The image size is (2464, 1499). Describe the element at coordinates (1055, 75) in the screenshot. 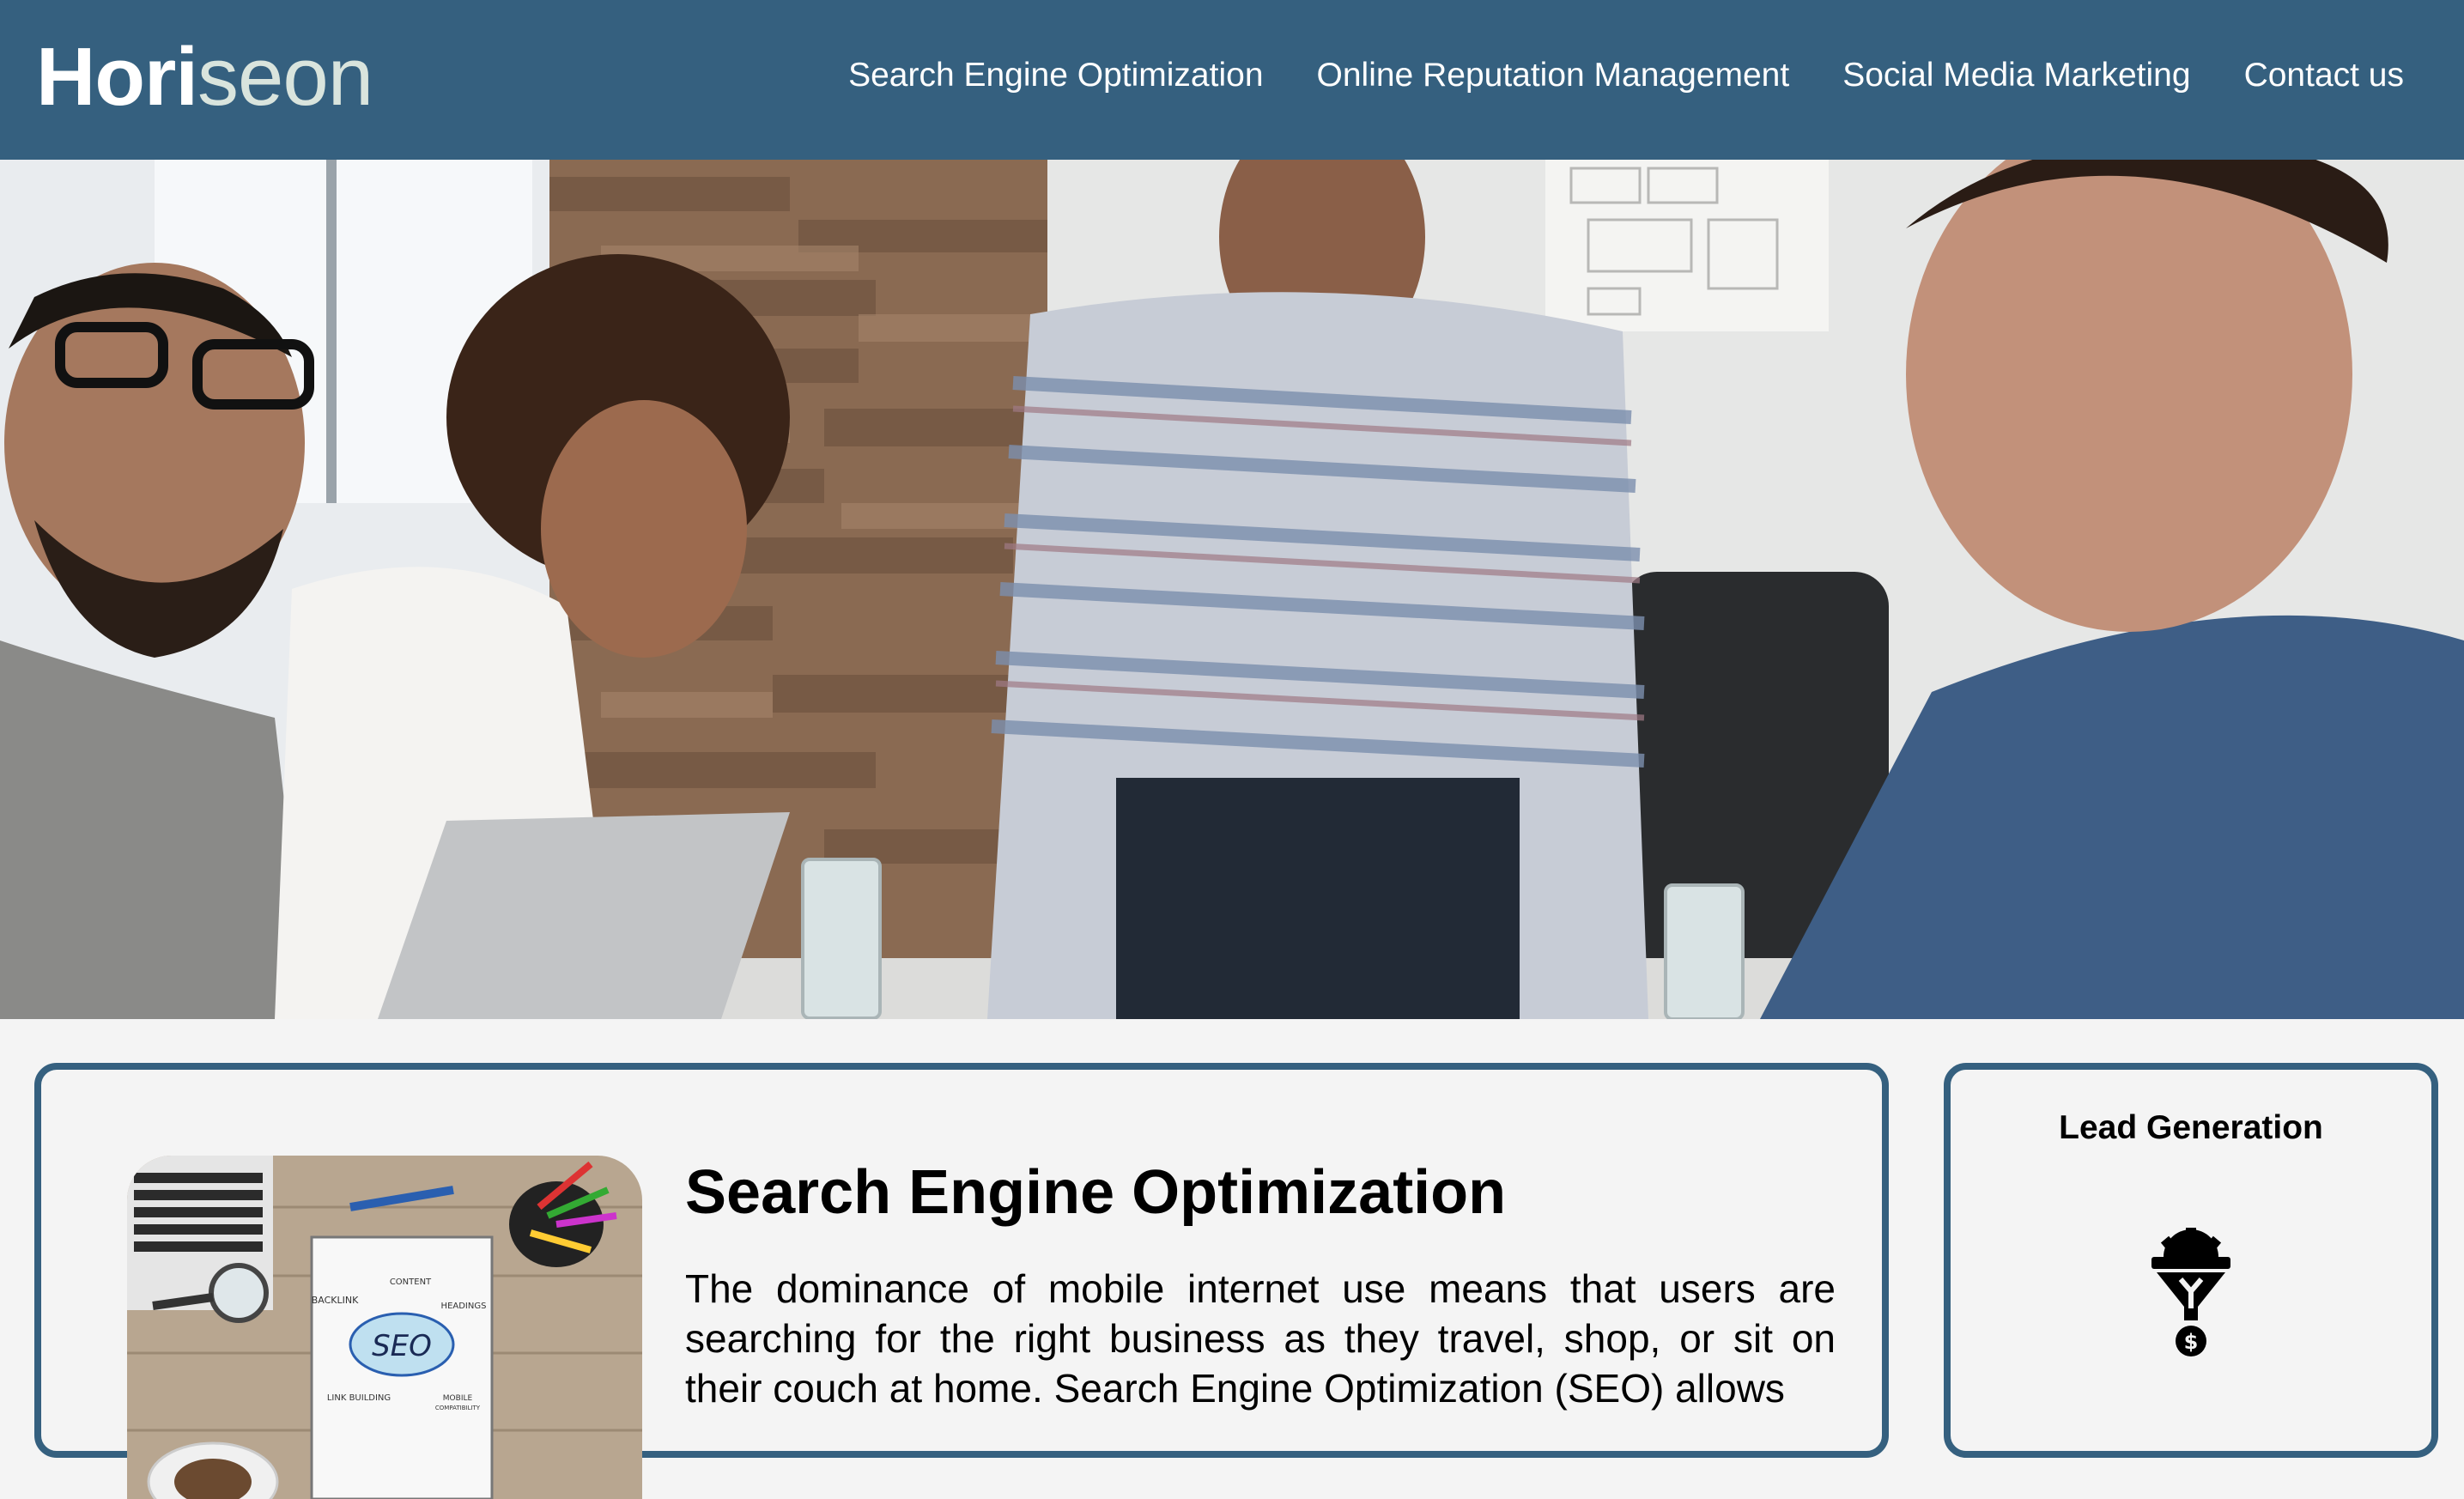

I see `nav-link-seo: Search Engine Optimization` at that location.